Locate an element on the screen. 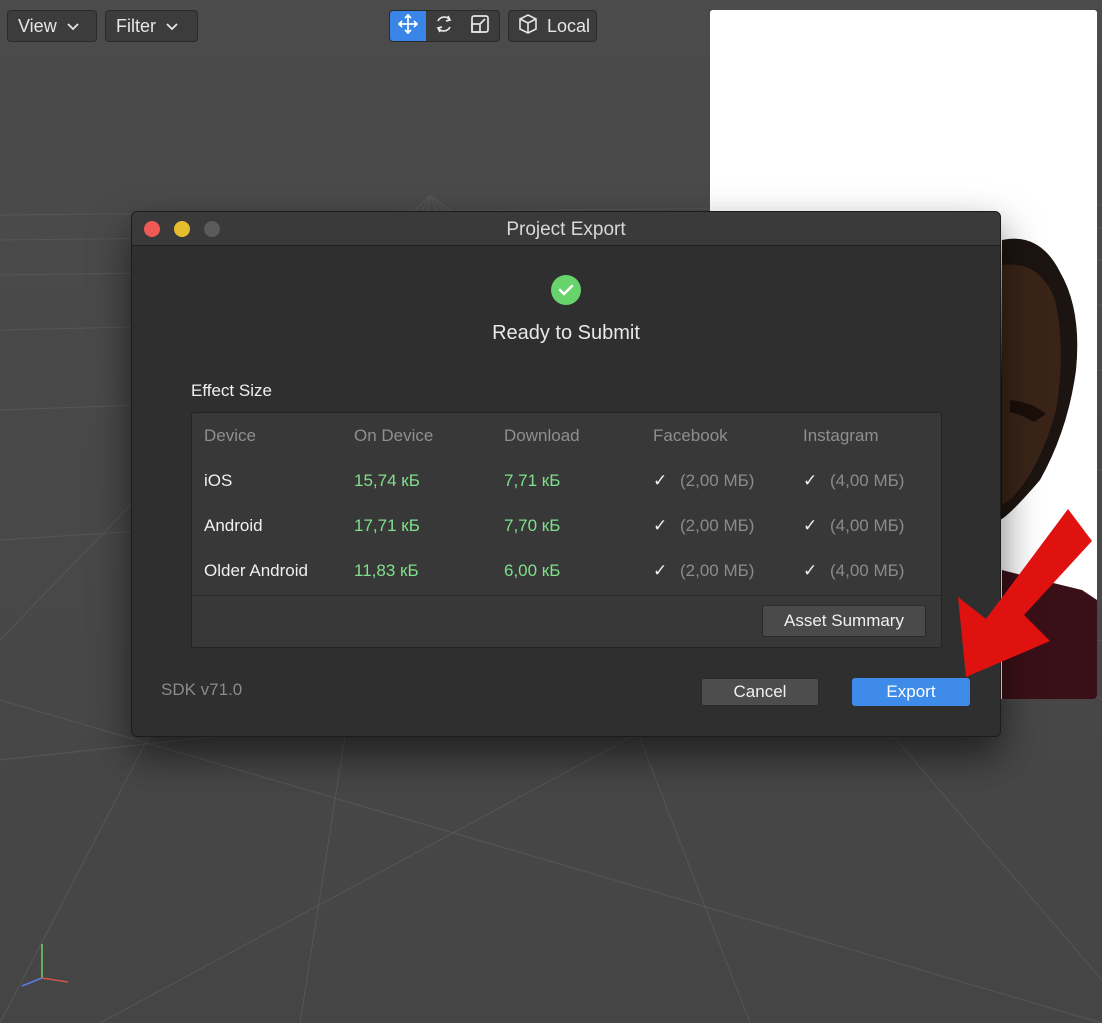 This screenshot has width=1102, height=1023. sdk-version: SDK v71.0 is located at coordinates (202, 689).